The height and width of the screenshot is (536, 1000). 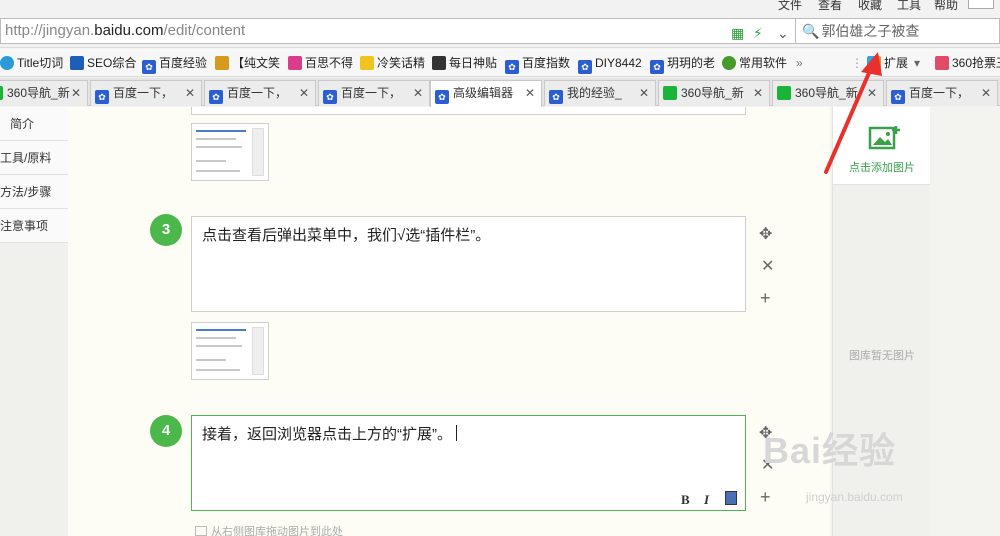 I want to click on smile-icon, so click(x=367, y=63).